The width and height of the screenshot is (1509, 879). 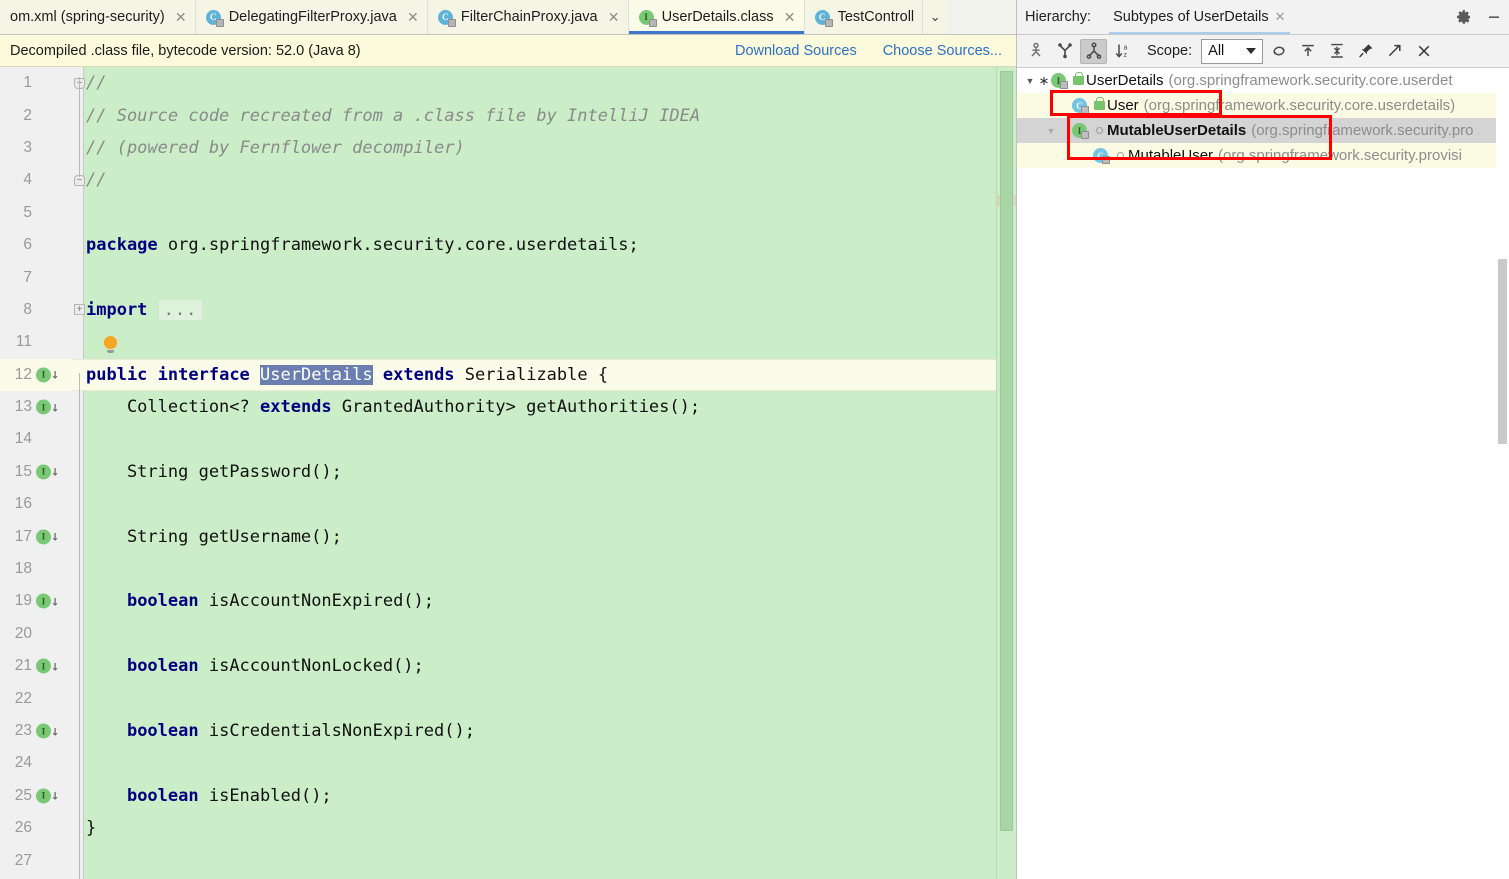 What do you see at coordinates (1423, 51) in the screenshot?
I see `close-icon` at bounding box center [1423, 51].